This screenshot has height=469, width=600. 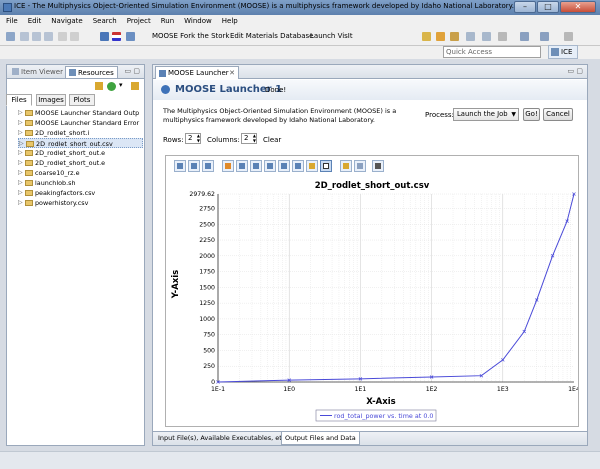 I want to click on perspective-button: ICE, so click(x=563, y=52).